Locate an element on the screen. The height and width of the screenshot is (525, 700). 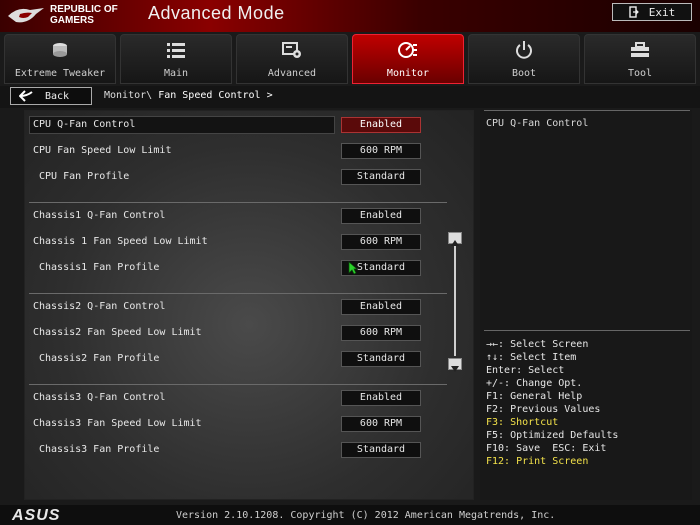
setting-row-chassis3-qfan-control: Chassis3 Q-Fan Control Enabled is located at coordinates (229, 398).